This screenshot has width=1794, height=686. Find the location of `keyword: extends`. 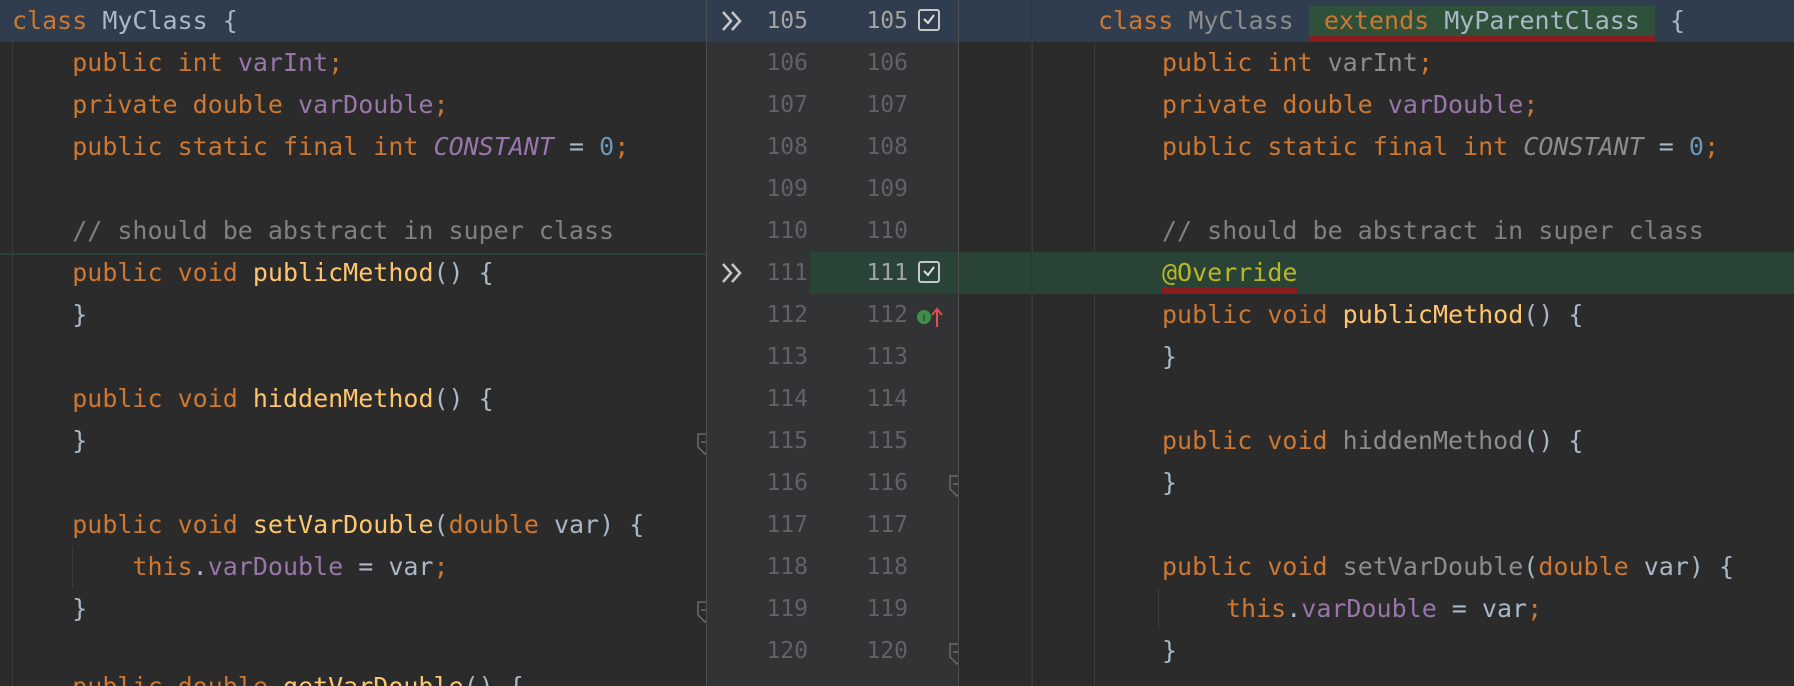

keyword: extends is located at coordinates (1376, 20).